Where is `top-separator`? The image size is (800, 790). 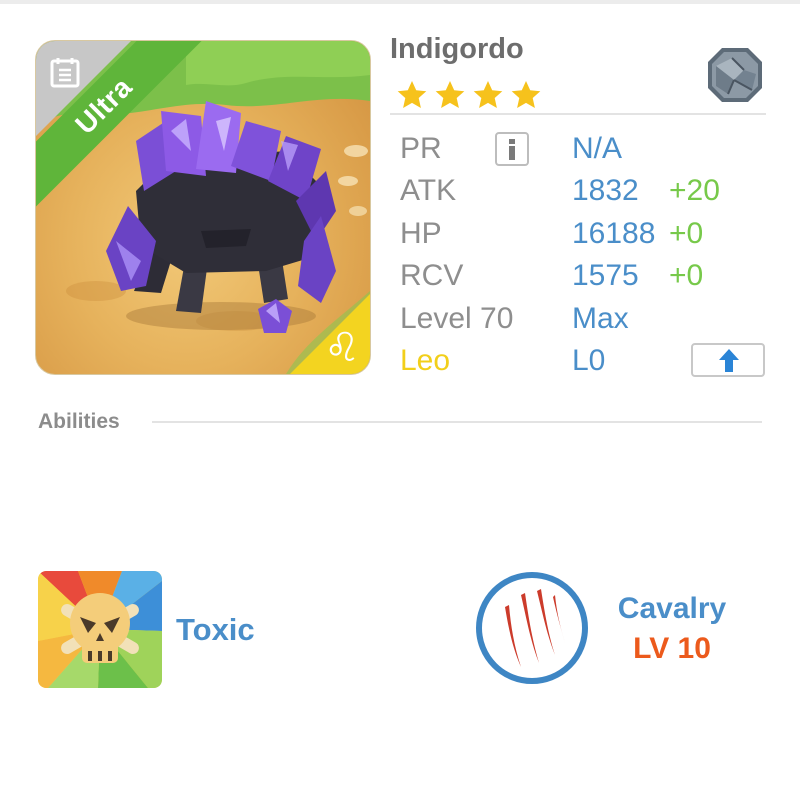 top-separator is located at coordinates (400, 2).